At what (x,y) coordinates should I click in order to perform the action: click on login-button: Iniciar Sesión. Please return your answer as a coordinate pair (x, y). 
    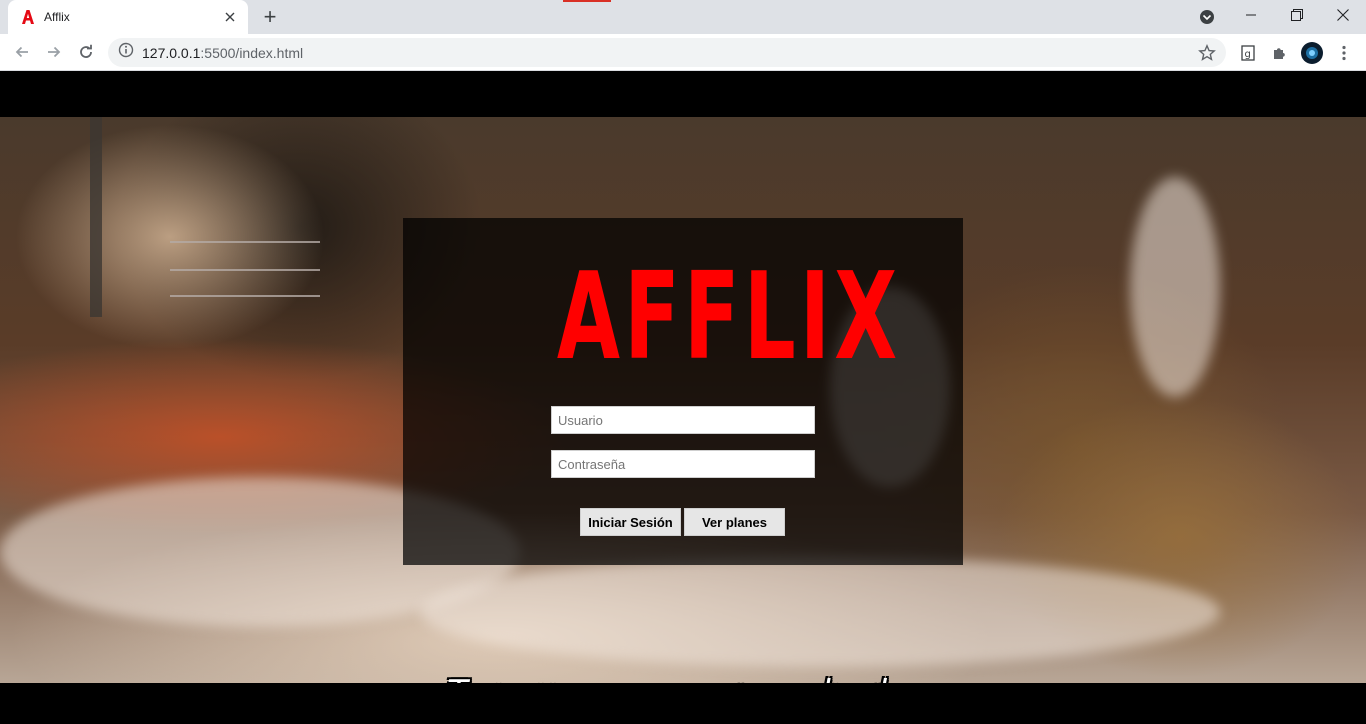
    Looking at the image, I should click on (630, 522).